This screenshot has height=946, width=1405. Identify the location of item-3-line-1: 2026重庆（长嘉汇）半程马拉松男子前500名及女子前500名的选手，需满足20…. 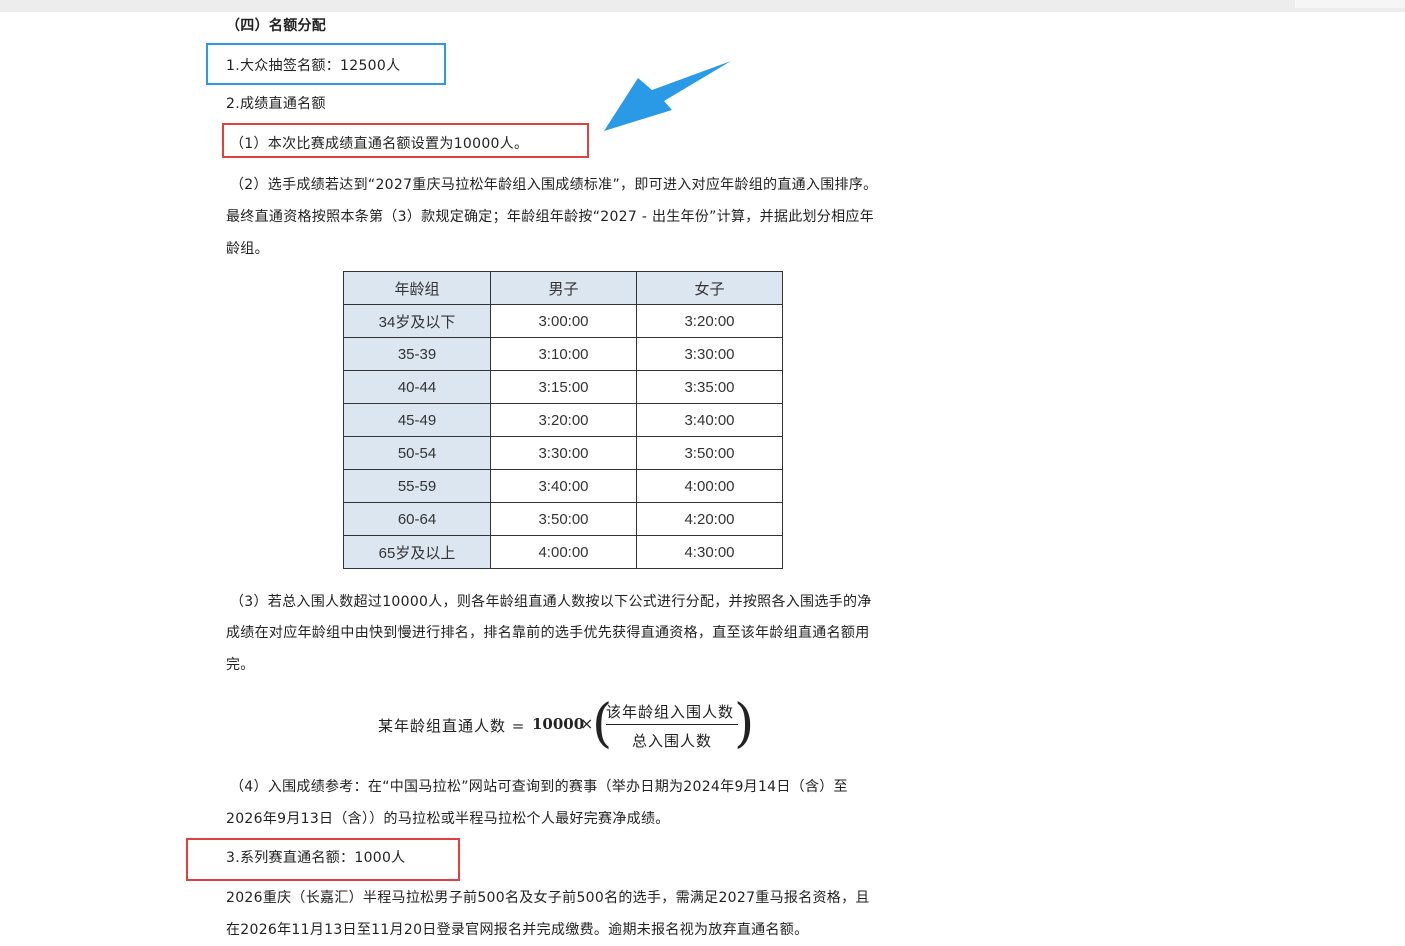
(548, 898).